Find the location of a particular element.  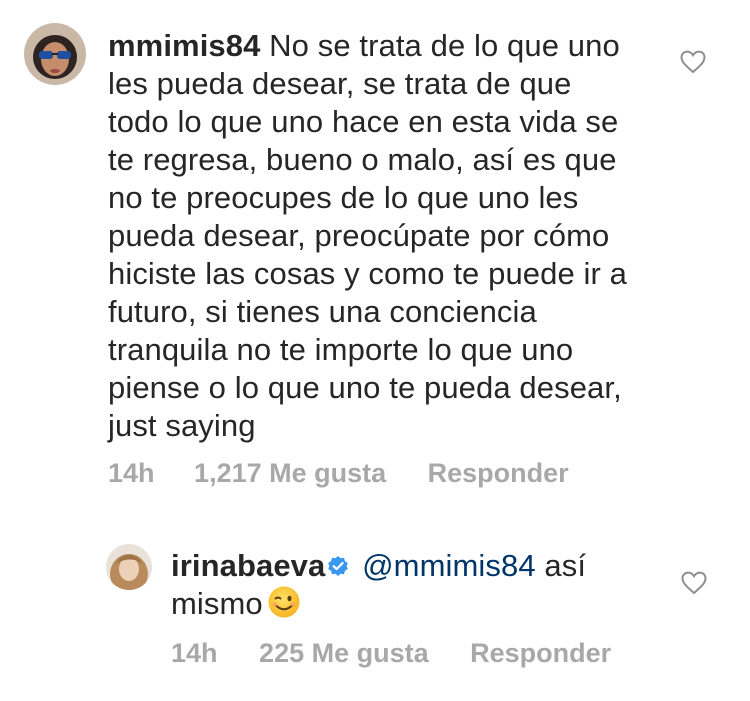

mention-link: @mmimis84 is located at coordinates (449, 565).